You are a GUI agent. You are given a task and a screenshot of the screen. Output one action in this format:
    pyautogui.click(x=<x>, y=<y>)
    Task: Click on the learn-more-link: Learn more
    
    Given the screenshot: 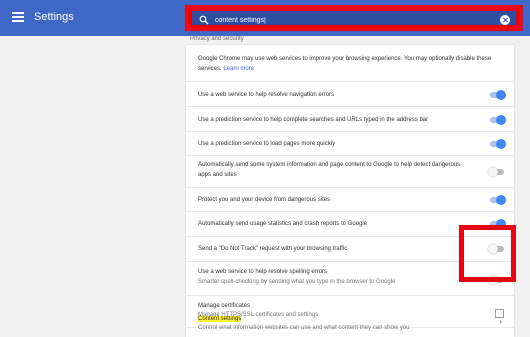 What is the action you would take?
    pyautogui.click(x=238, y=69)
    